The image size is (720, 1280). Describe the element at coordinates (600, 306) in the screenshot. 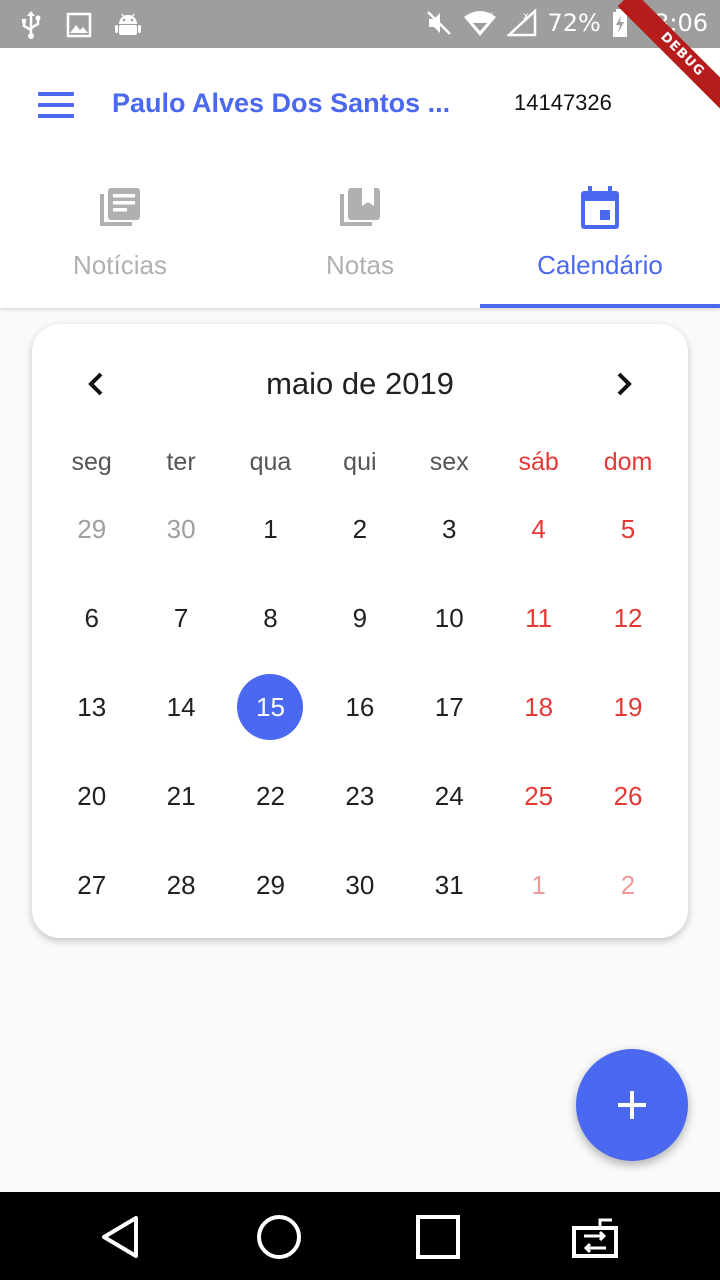

I see `active-tab-indicator` at that location.